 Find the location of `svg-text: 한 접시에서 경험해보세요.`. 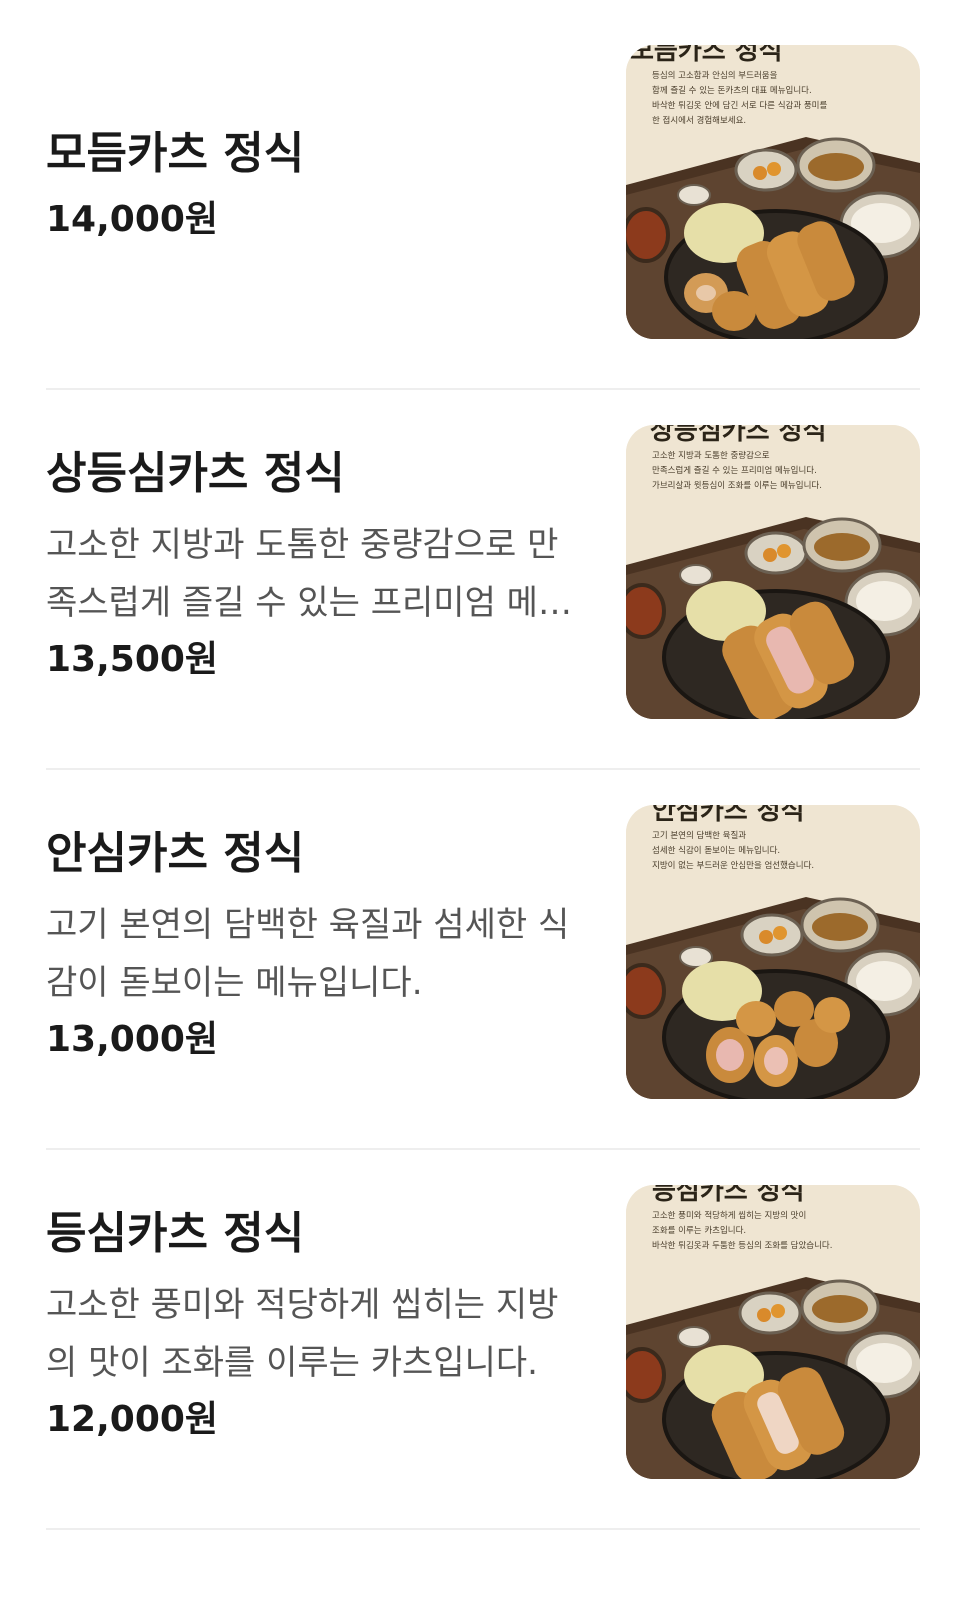

svg-text: 한 접시에서 경험해보세요. is located at coordinates (699, 120).